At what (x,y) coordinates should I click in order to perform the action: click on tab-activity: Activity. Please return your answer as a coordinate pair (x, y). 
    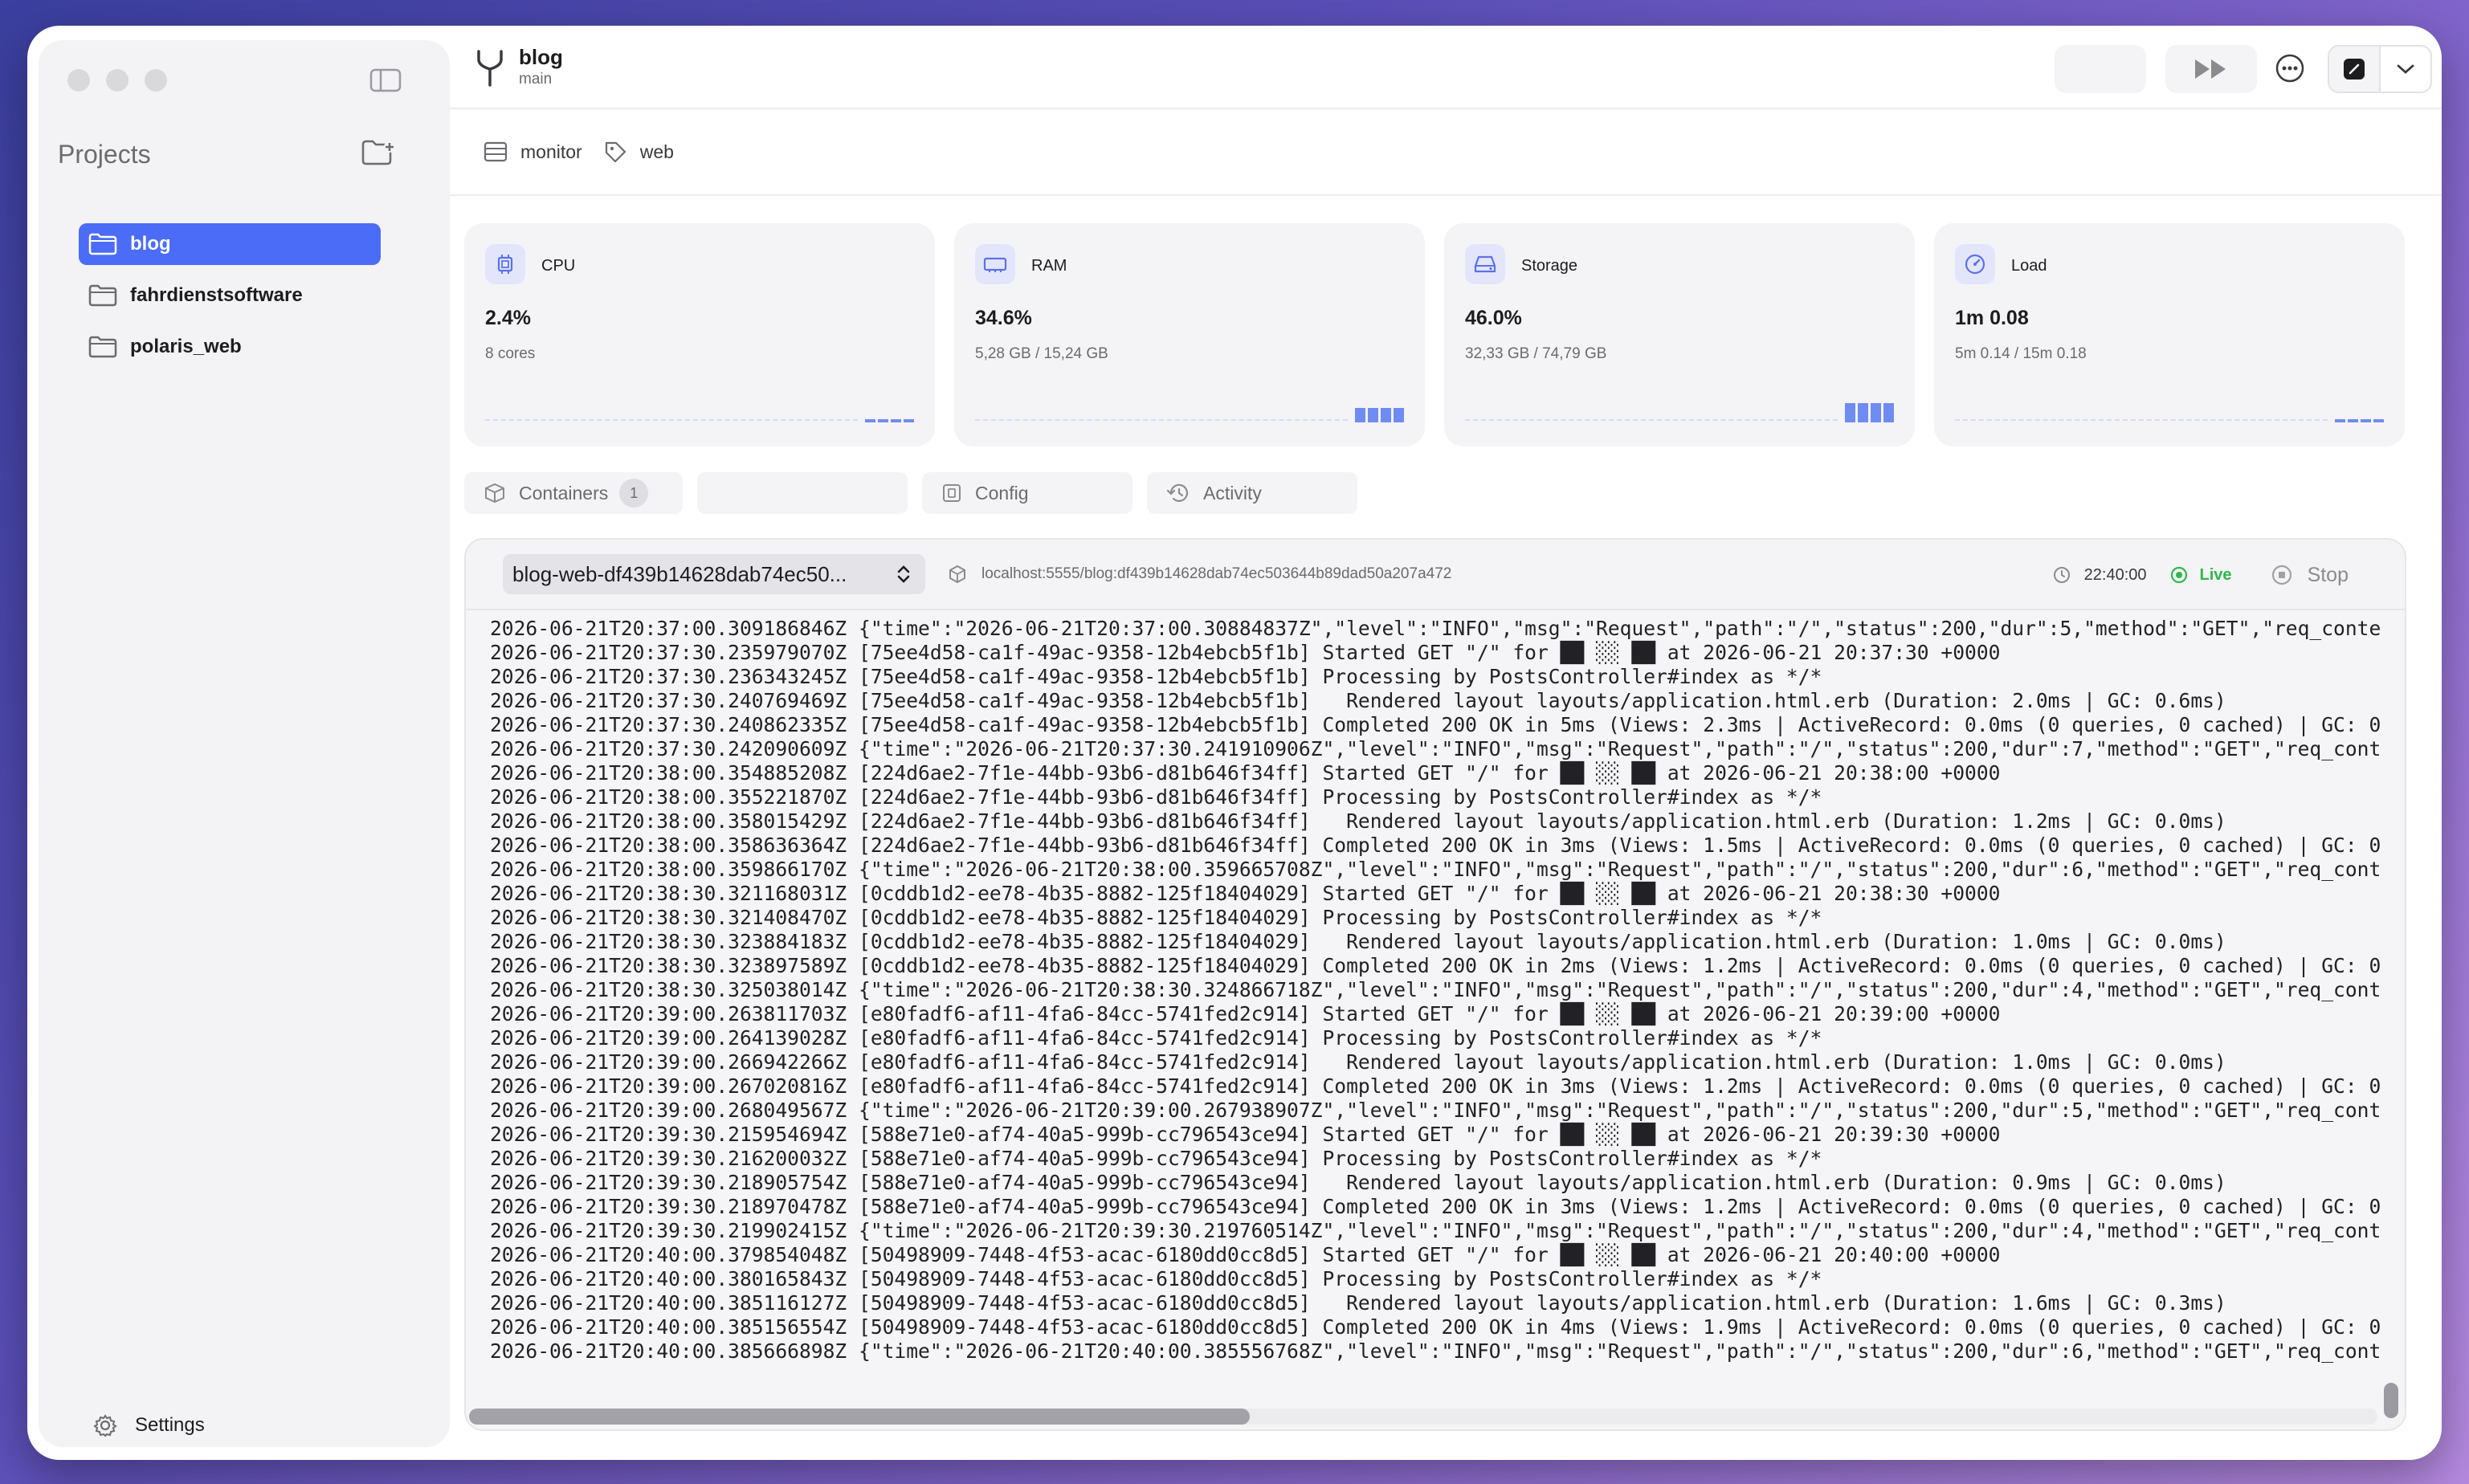
    Looking at the image, I should click on (1252, 493).